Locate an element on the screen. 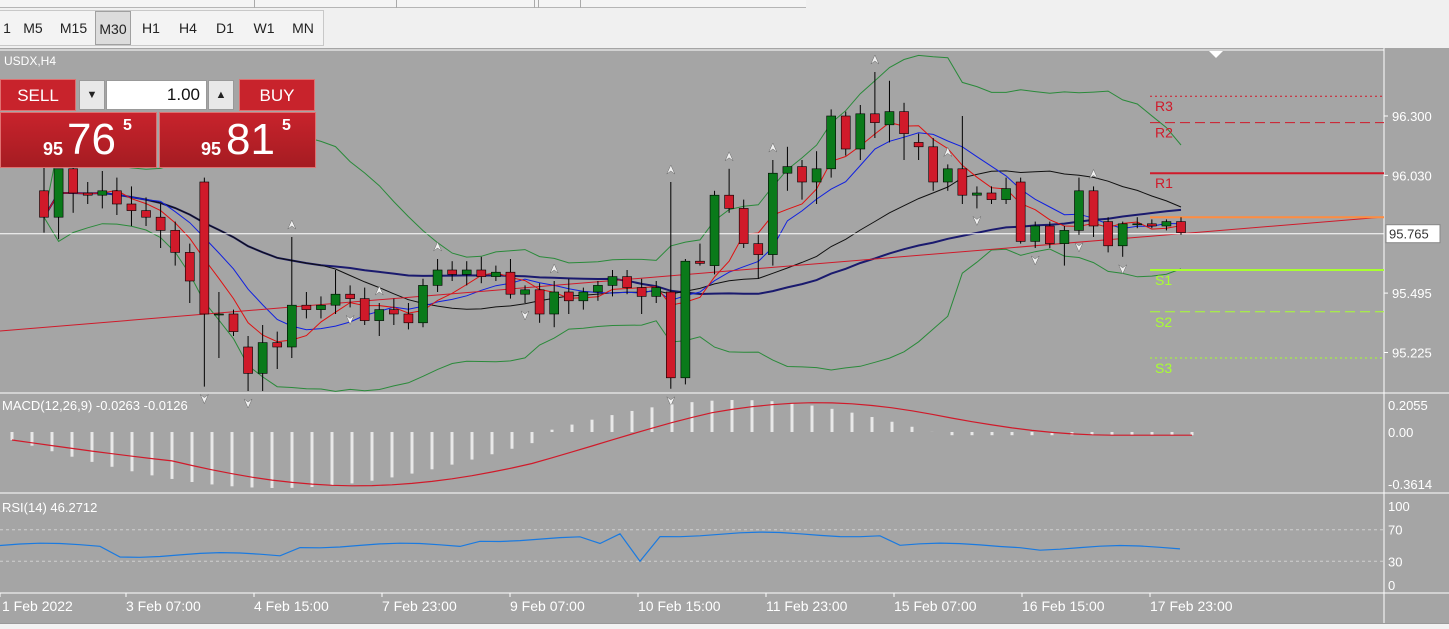 The image size is (1449, 629). symbol-label: USDX,H4 is located at coordinates (30, 61).